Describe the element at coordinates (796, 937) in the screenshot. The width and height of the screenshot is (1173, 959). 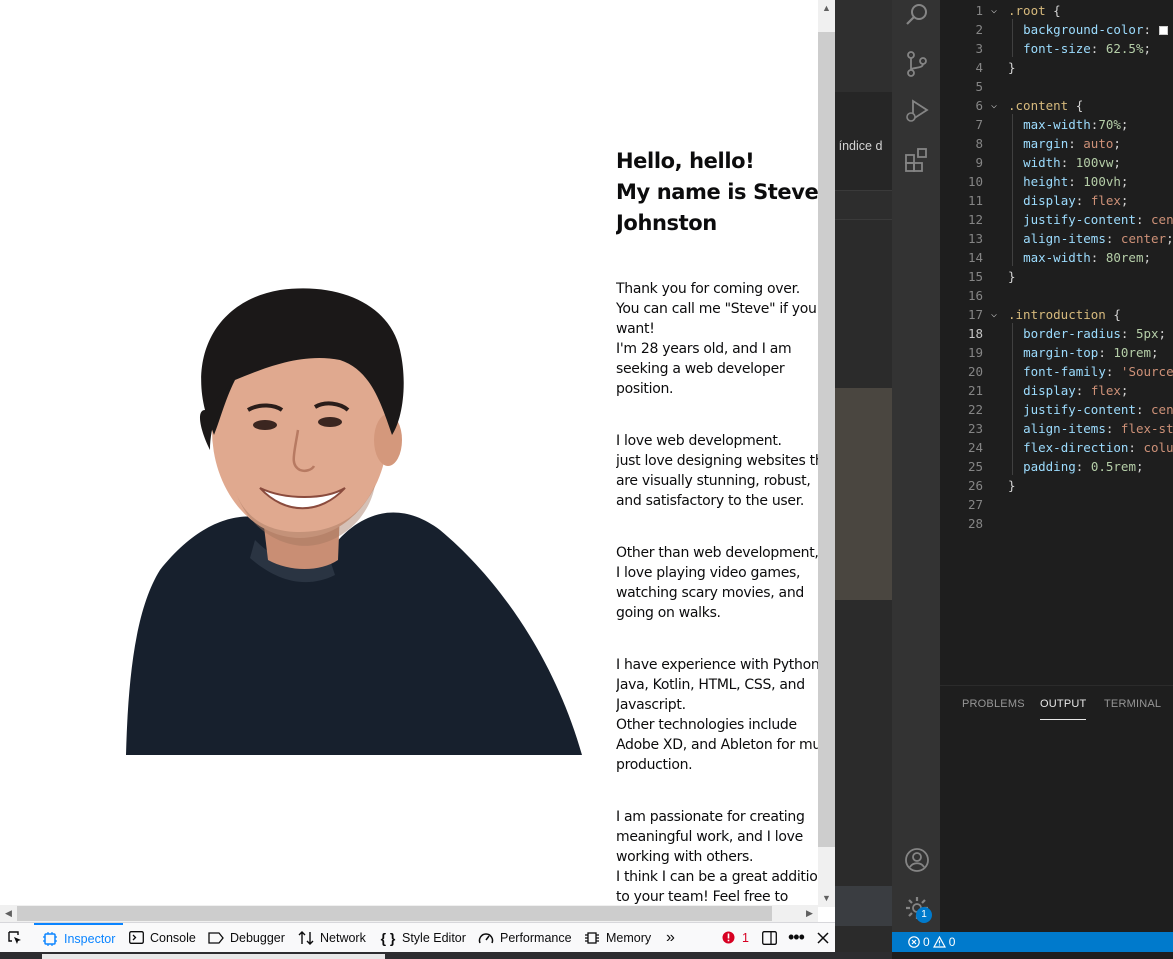
I see `overflow-menu-icon: •••` at that location.